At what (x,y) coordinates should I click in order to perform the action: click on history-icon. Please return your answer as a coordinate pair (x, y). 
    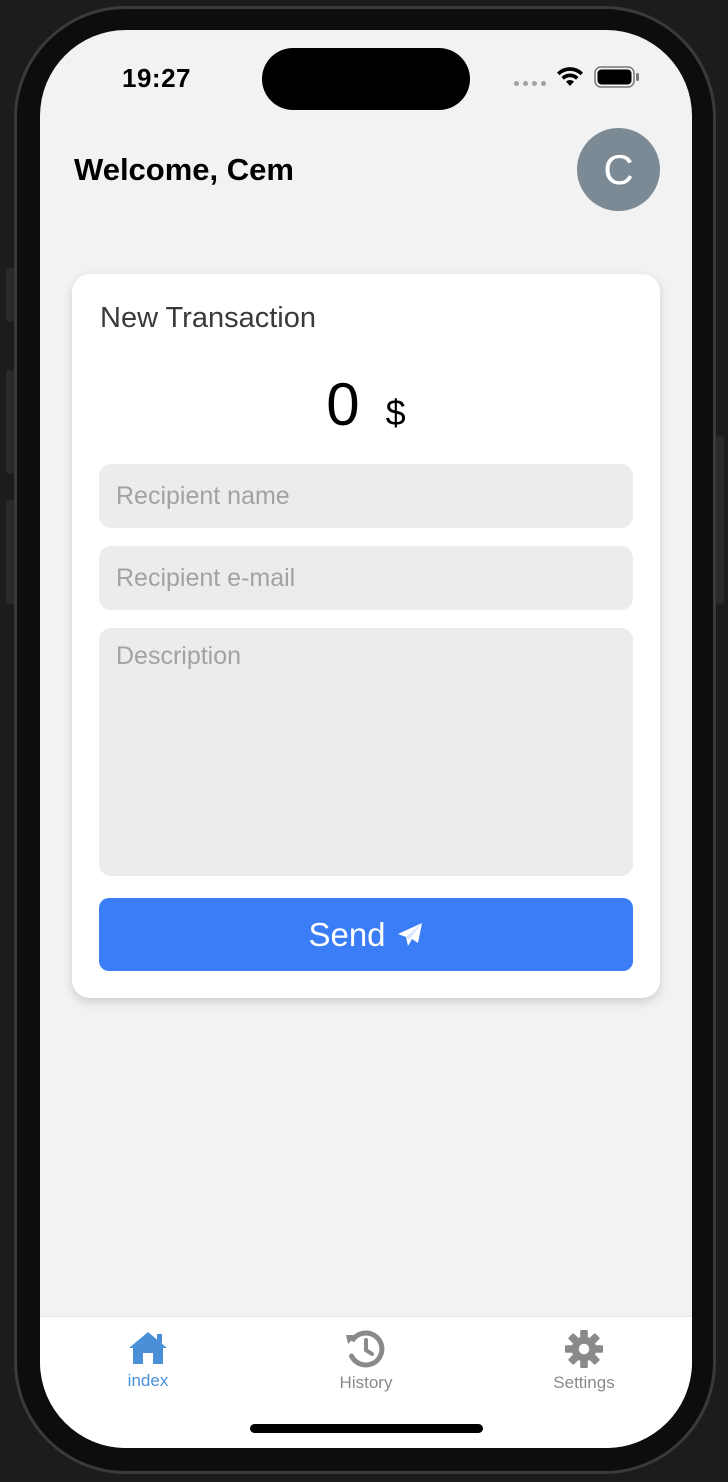
    Looking at the image, I should click on (365, 1349).